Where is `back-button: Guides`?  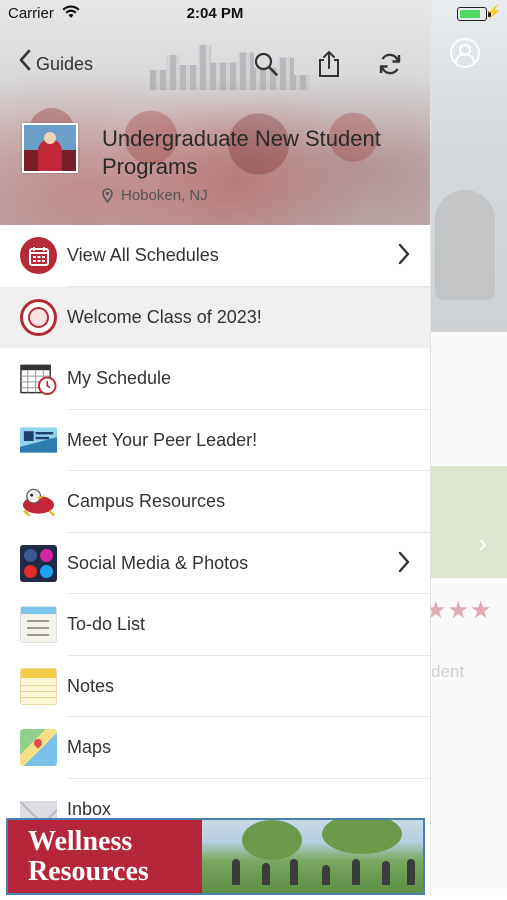
back-button: Guides is located at coordinates (55, 64).